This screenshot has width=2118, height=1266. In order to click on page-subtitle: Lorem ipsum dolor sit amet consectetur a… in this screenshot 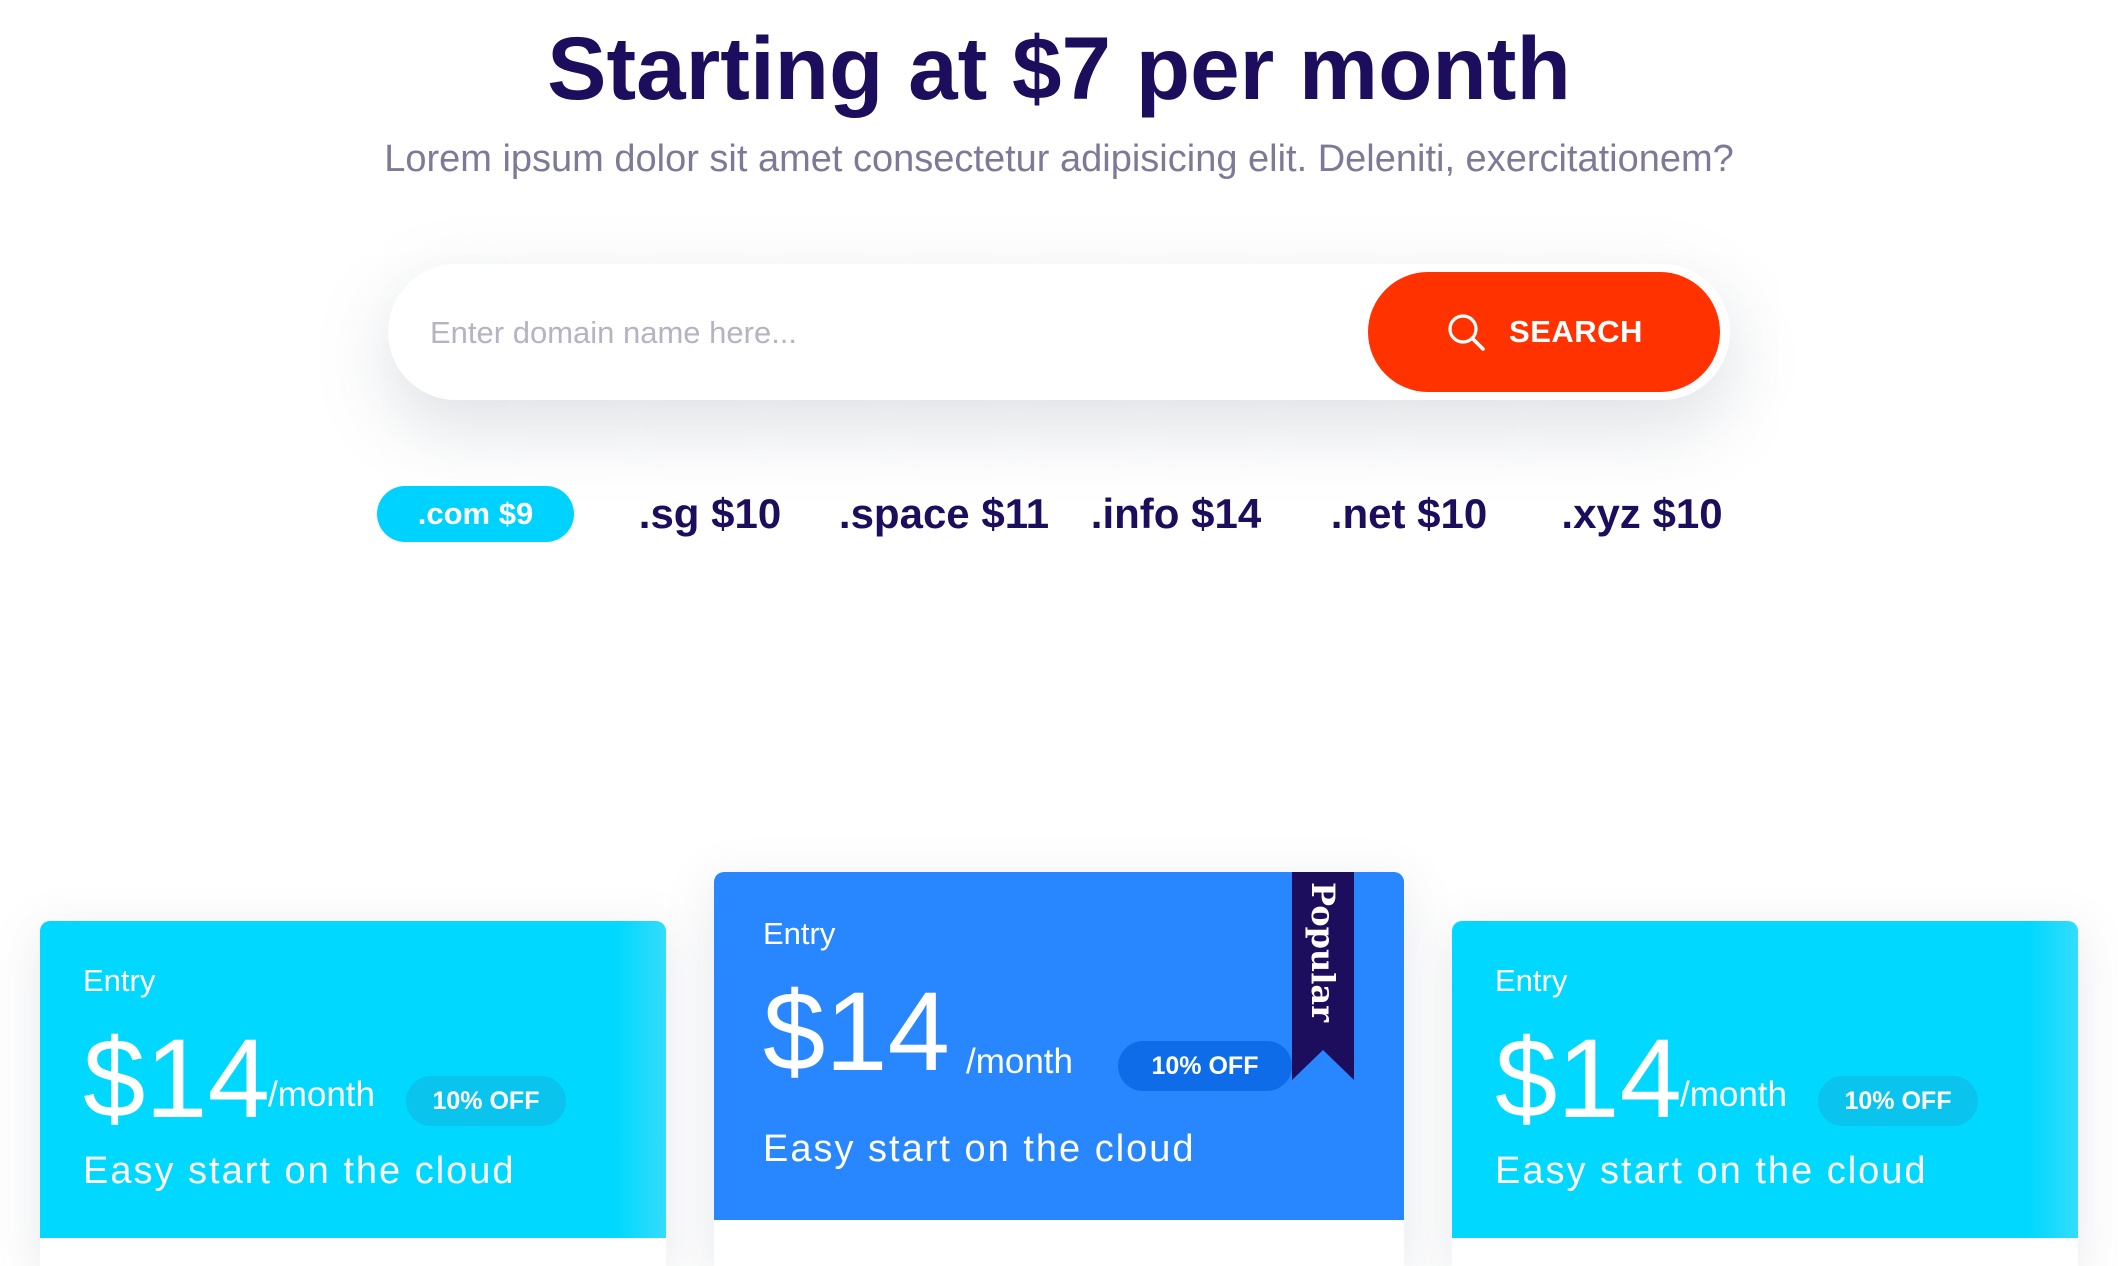, I will do `click(1059, 159)`.